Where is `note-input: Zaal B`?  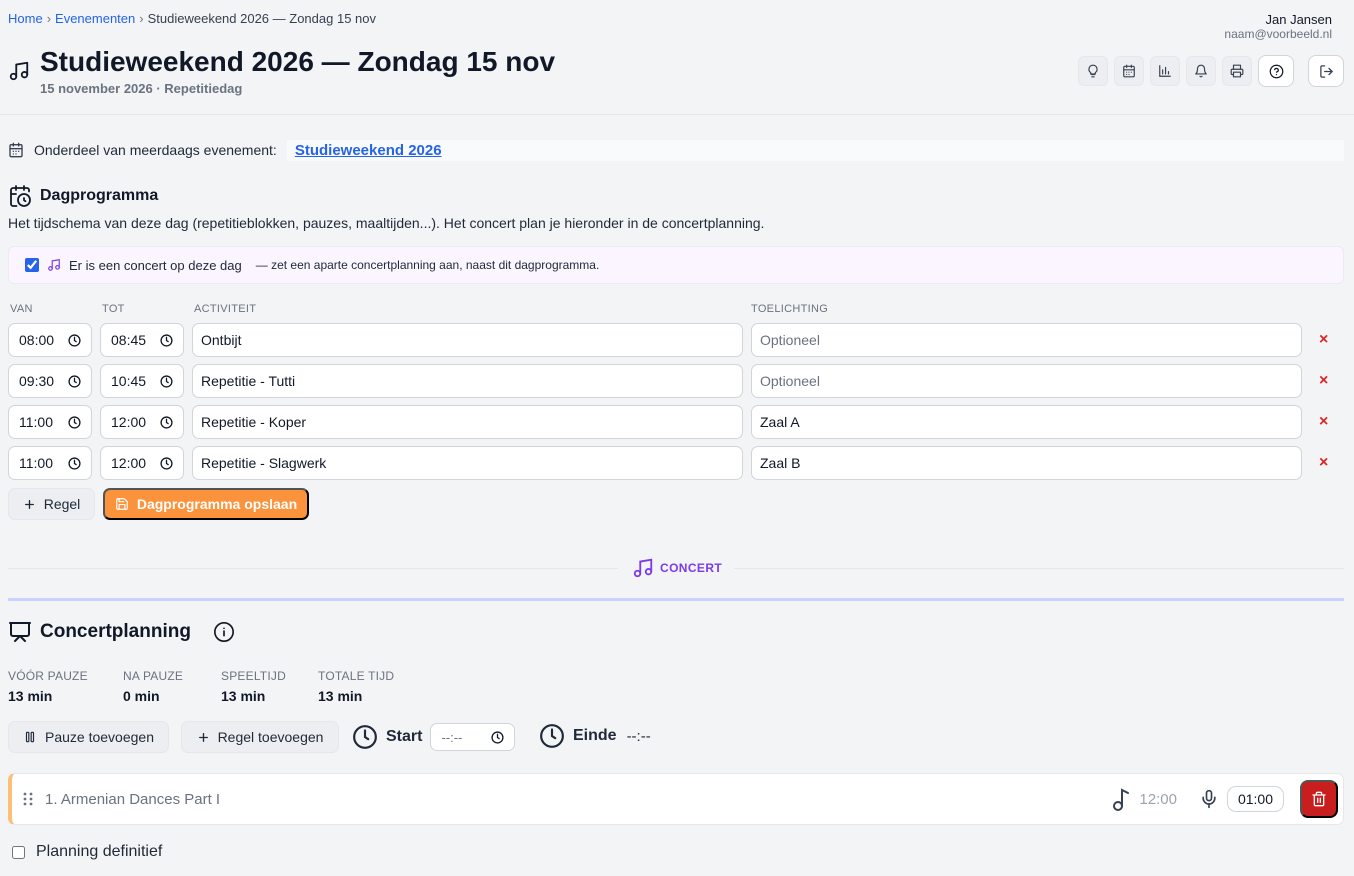 note-input: Zaal B is located at coordinates (1026, 463).